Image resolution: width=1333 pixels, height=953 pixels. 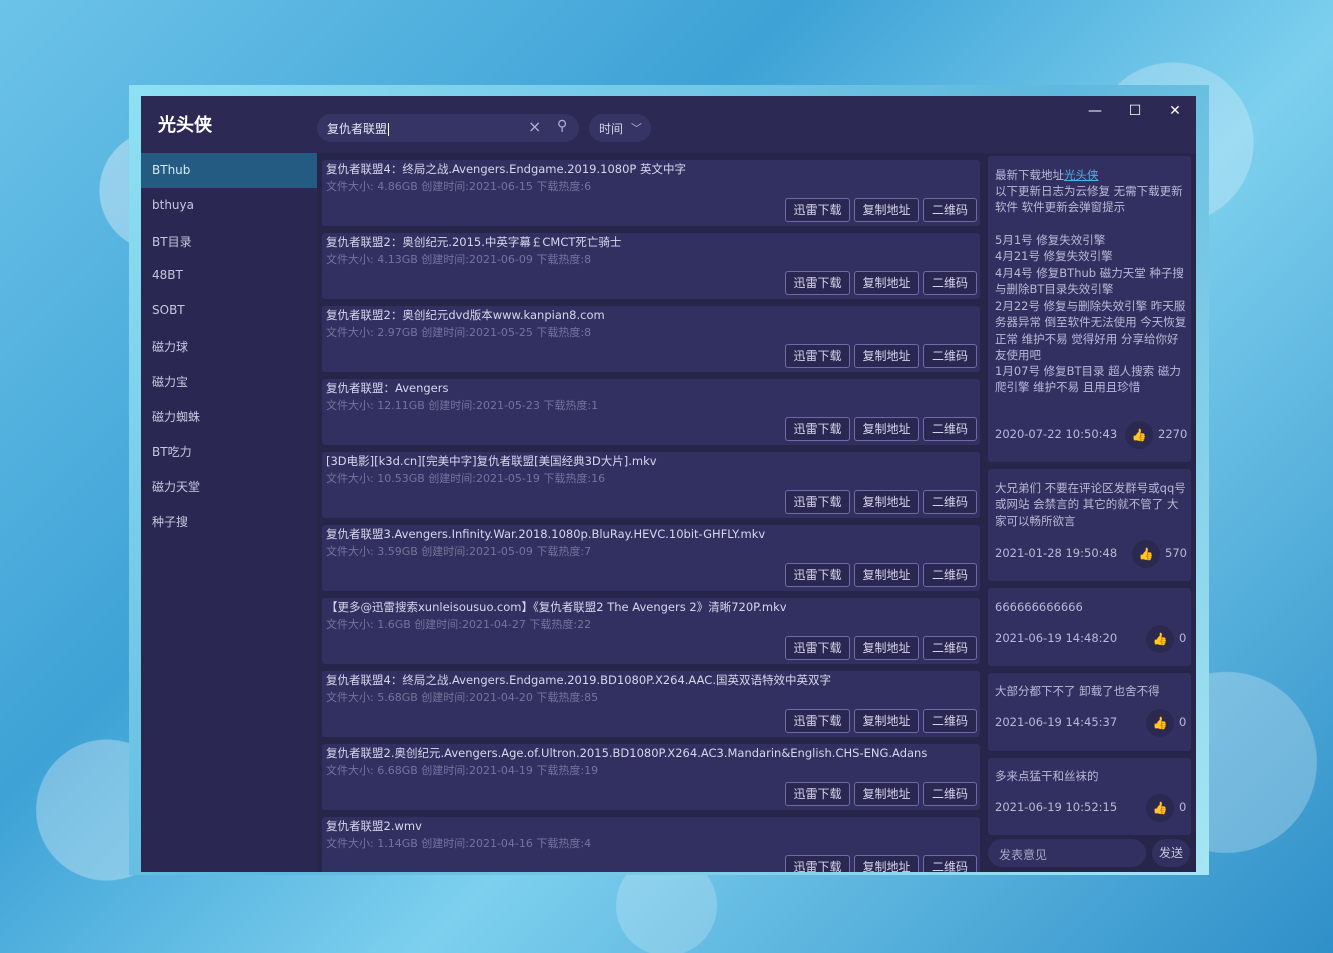 What do you see at coordinates (651, 315) in the screenshot?
I see `result-title: 复仇者联盟2：奥创纪元dvd版本www.kanpian8.com` at bounding box center [651, 315].